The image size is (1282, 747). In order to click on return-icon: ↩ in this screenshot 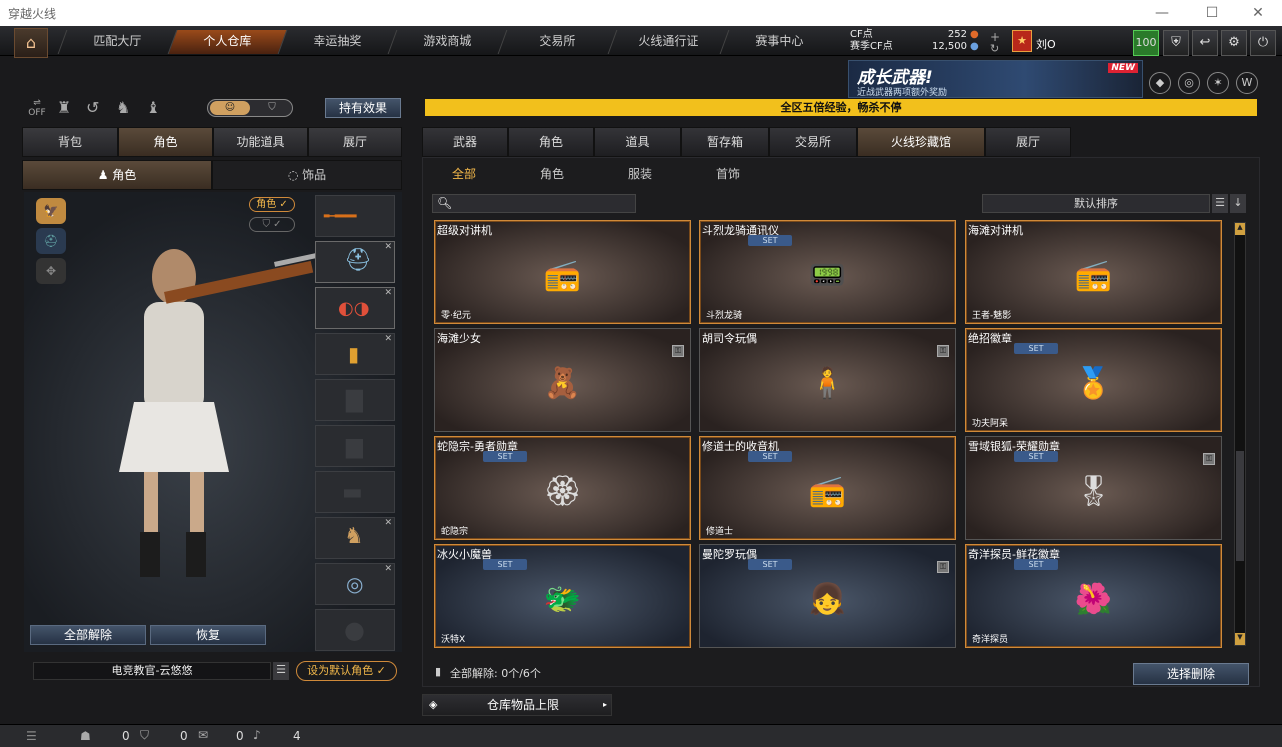, I will do `click(1205, 43)`.